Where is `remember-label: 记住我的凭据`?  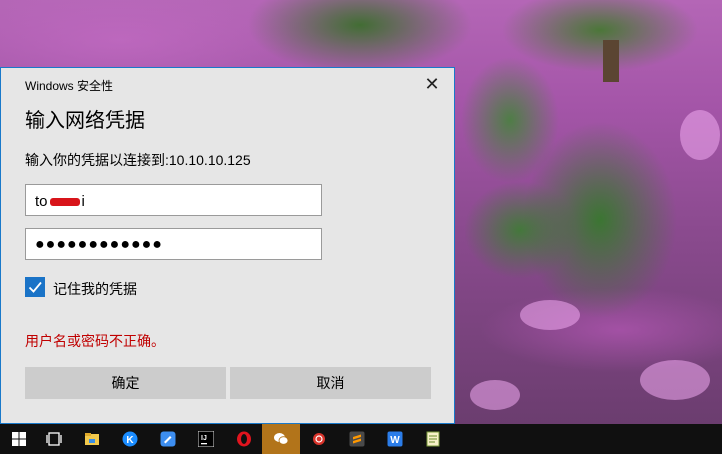 remember-label: 记住我的凭据 is located at coordinates (95, 289).